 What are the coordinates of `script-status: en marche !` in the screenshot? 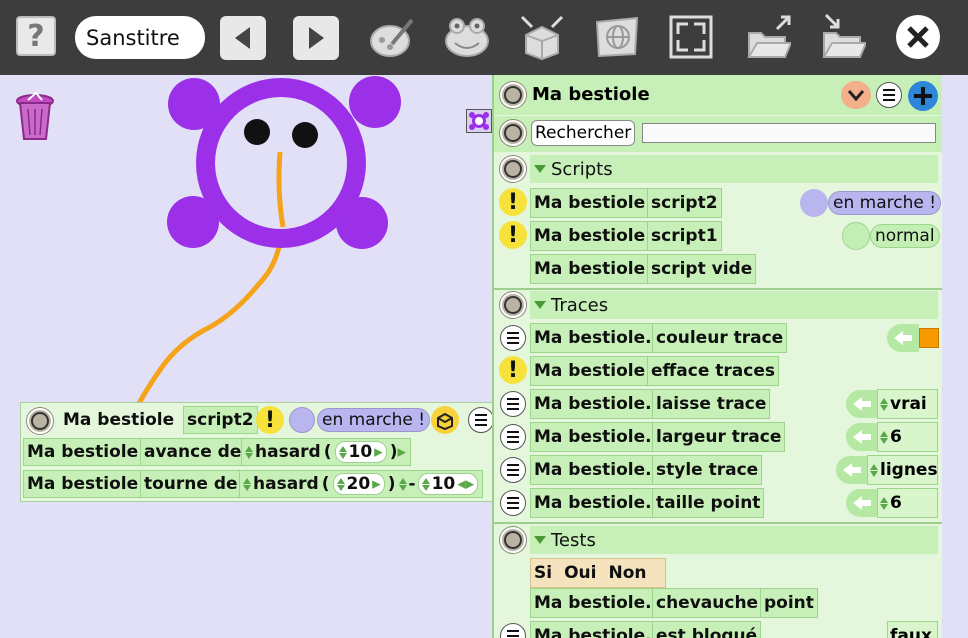 It's located at (374, 420).